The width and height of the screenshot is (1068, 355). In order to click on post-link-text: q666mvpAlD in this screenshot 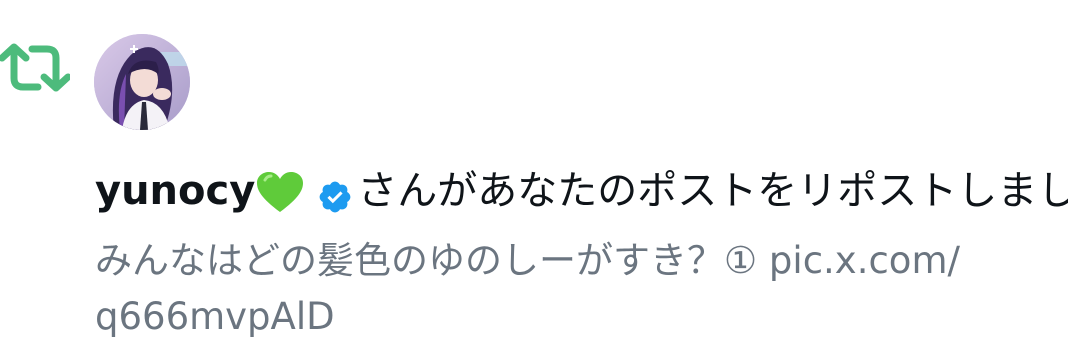, I will do `click(560, 317)`.